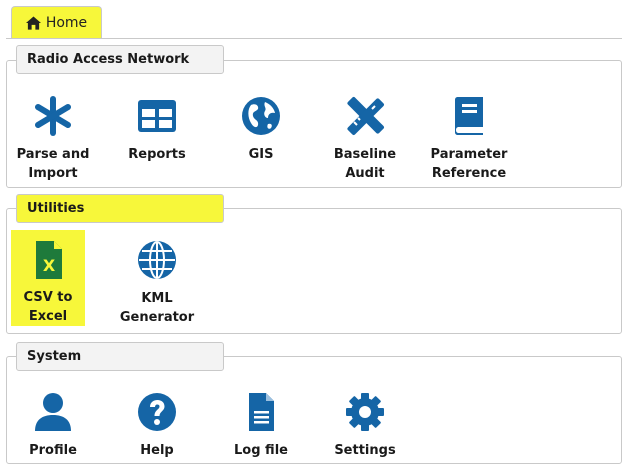  I want to click on table-icon, so click(157, 116).